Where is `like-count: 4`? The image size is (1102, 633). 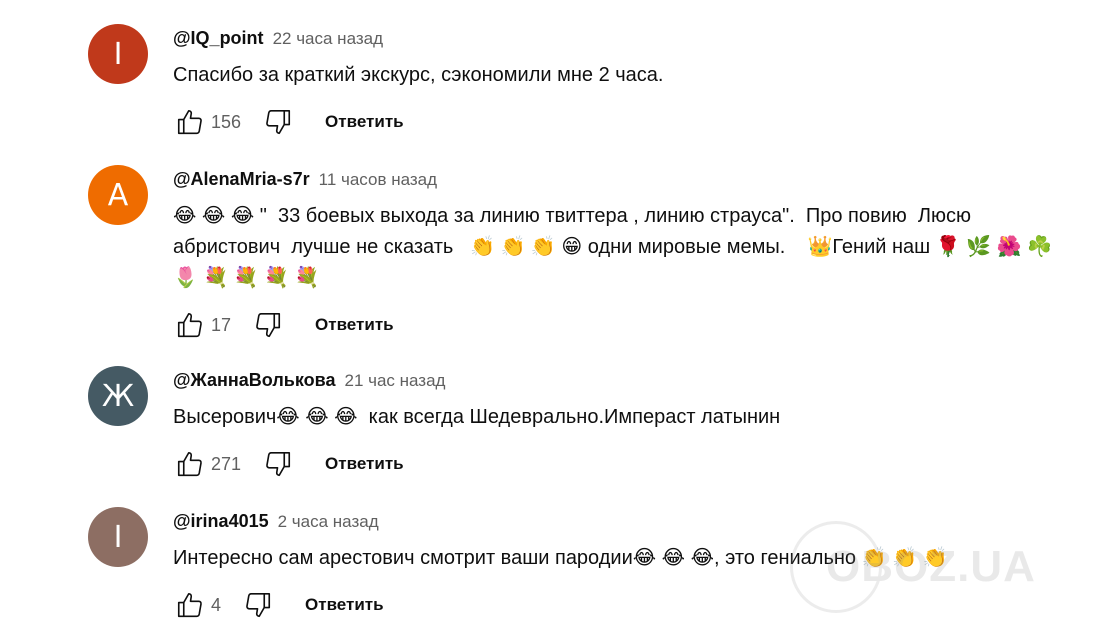
like-count: 4 is located at coordinates (216, 604).